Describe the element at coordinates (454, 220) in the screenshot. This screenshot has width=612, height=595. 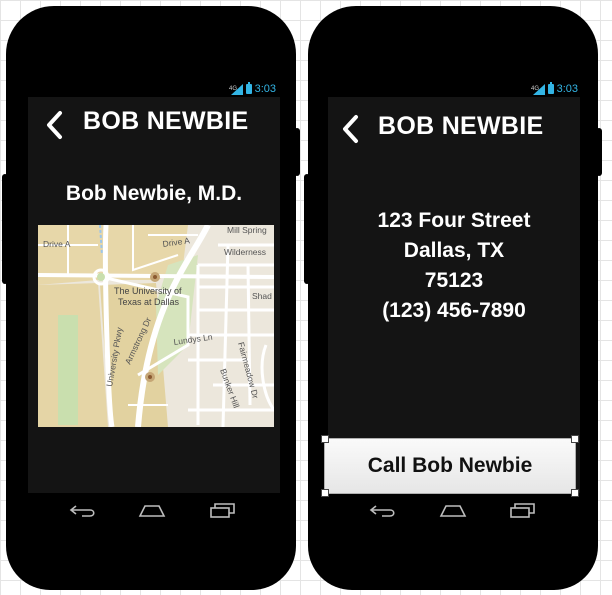
I see `address-street: 123 Four Street` at that location.